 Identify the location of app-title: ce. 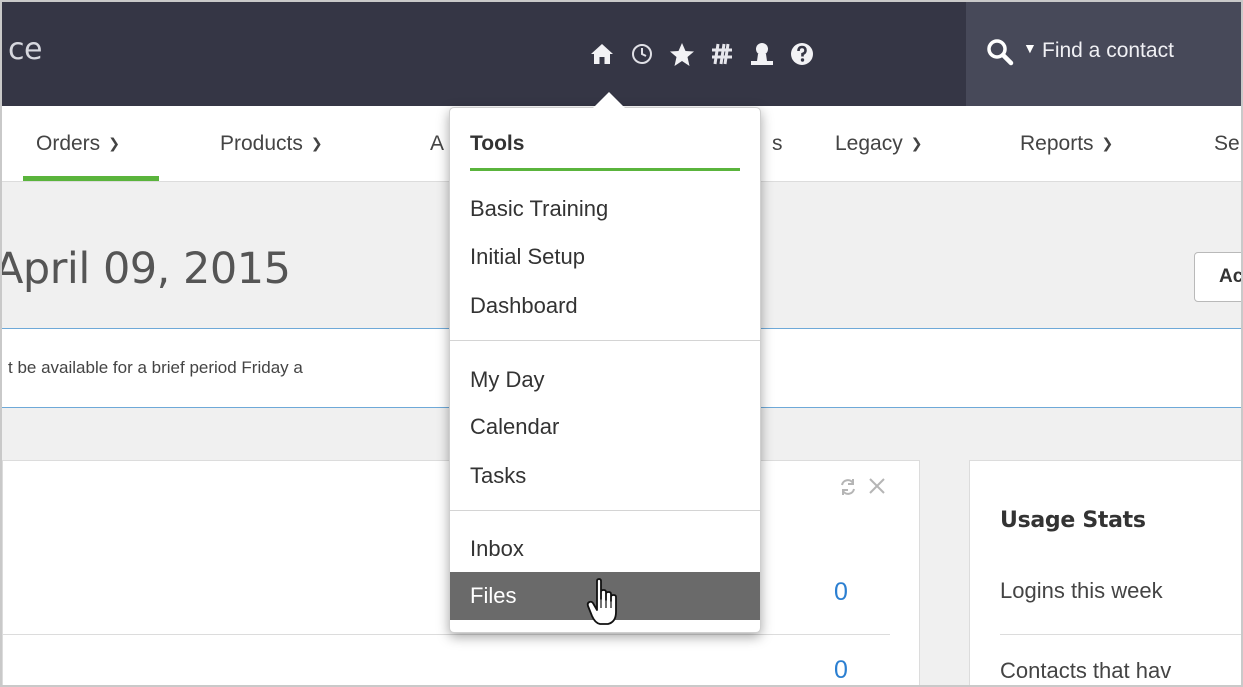
(25, 49).